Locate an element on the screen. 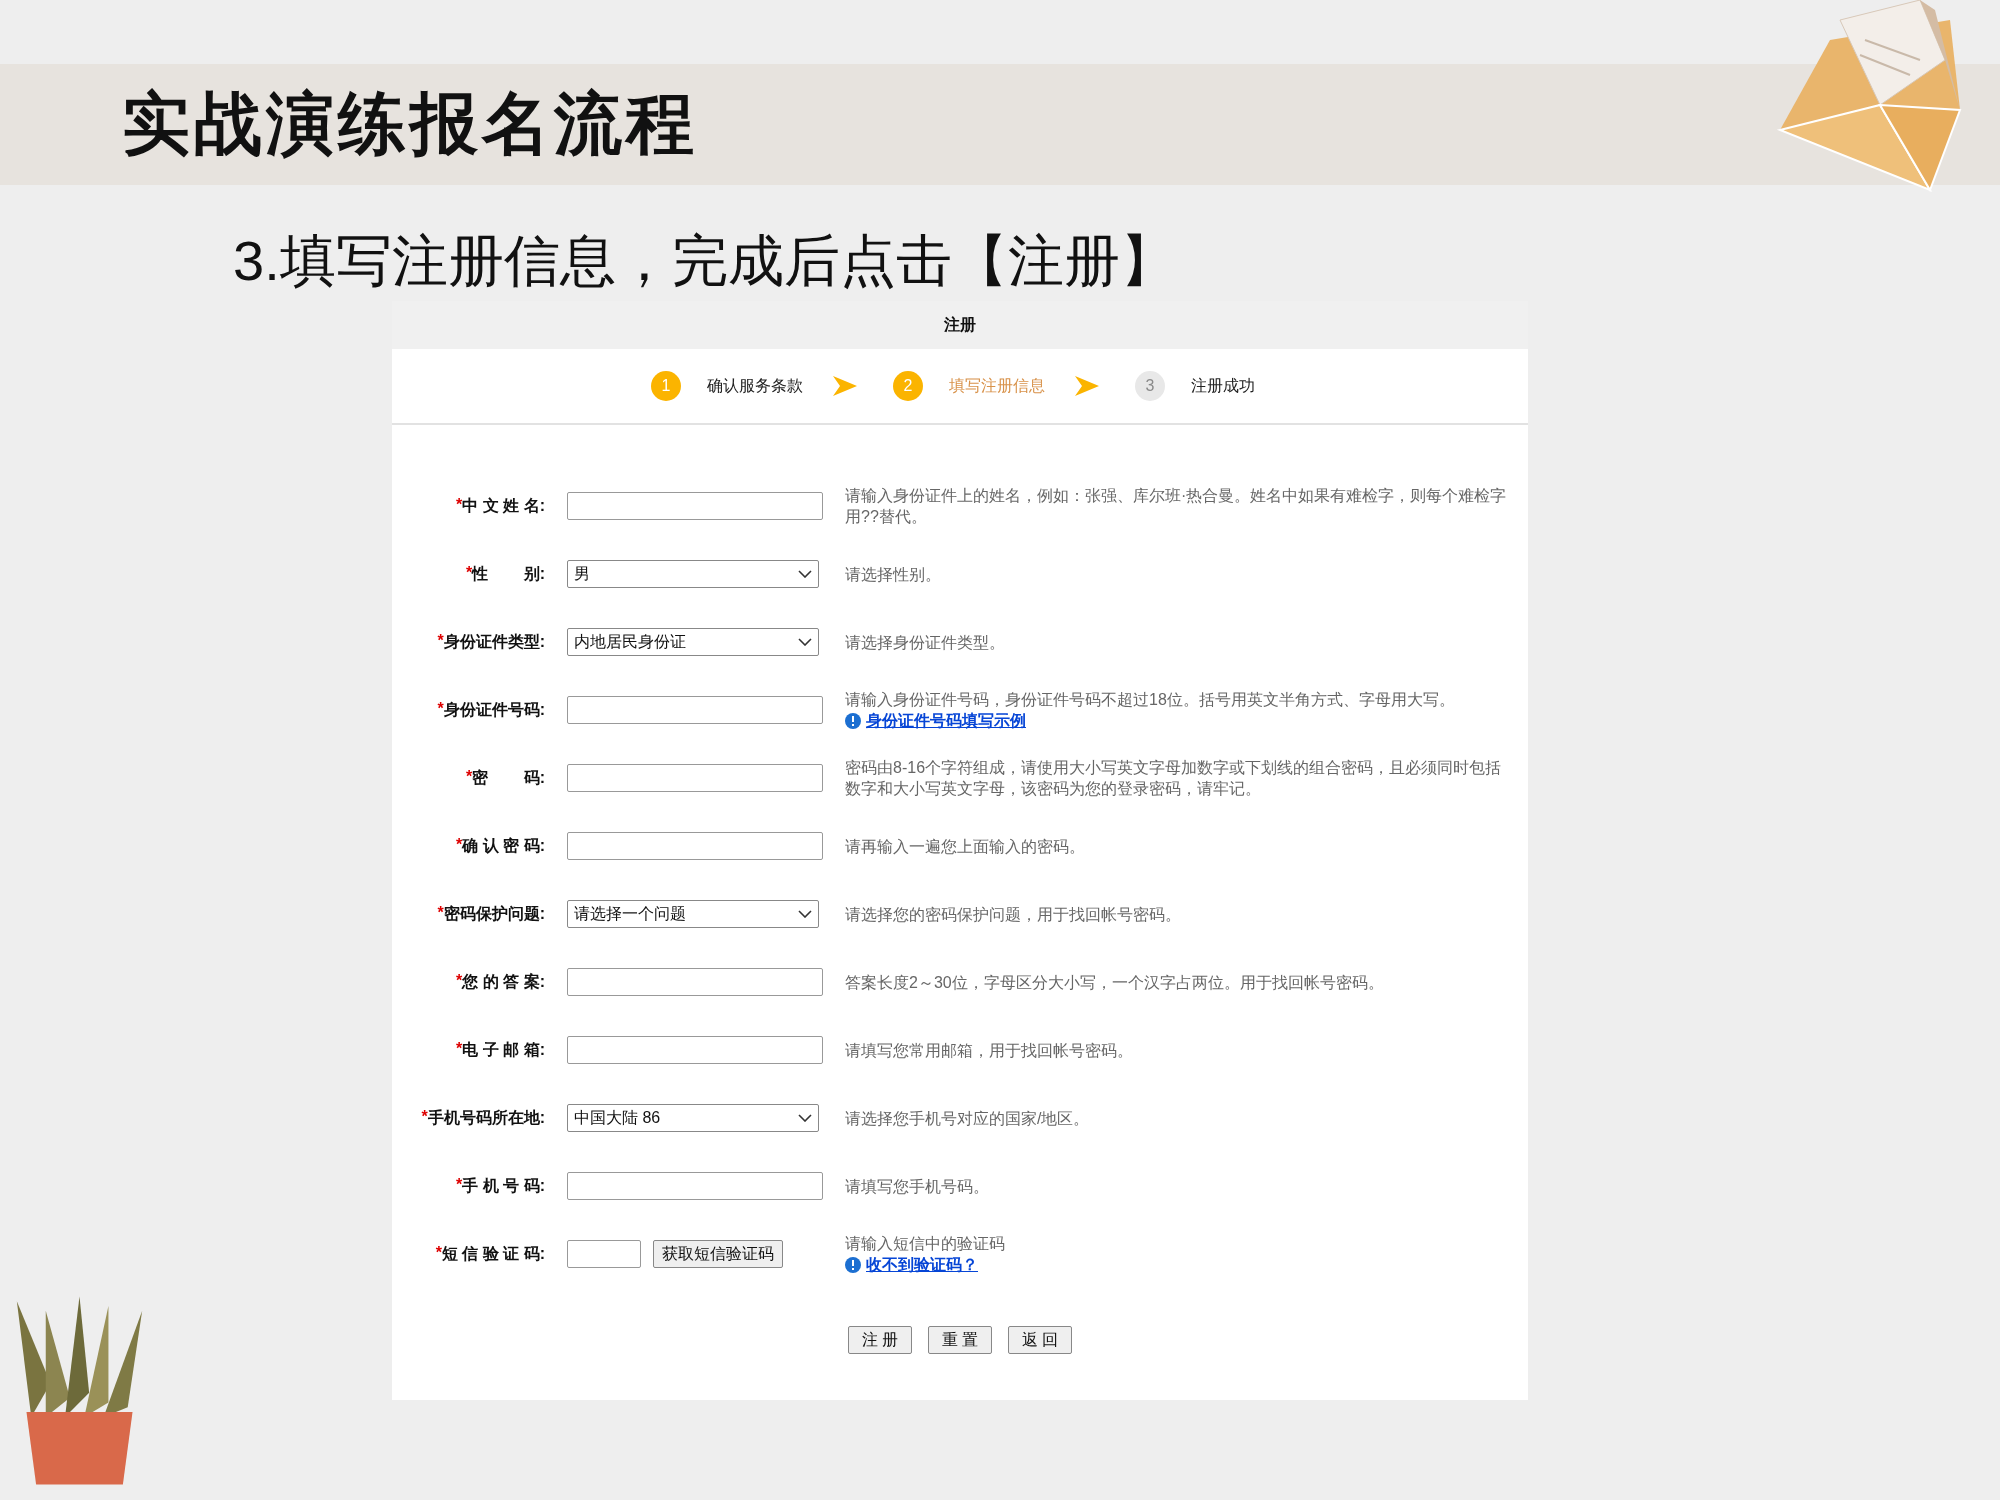 This screenshot has height=1500, width=2000. hint-text: 请选择性别。 is located at coordinates (893, 574).